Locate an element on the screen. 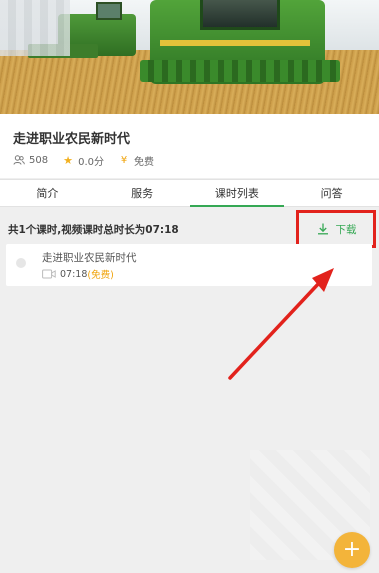  lesson-meta: 07:18 (免费) is located at coordinates (78, 274).